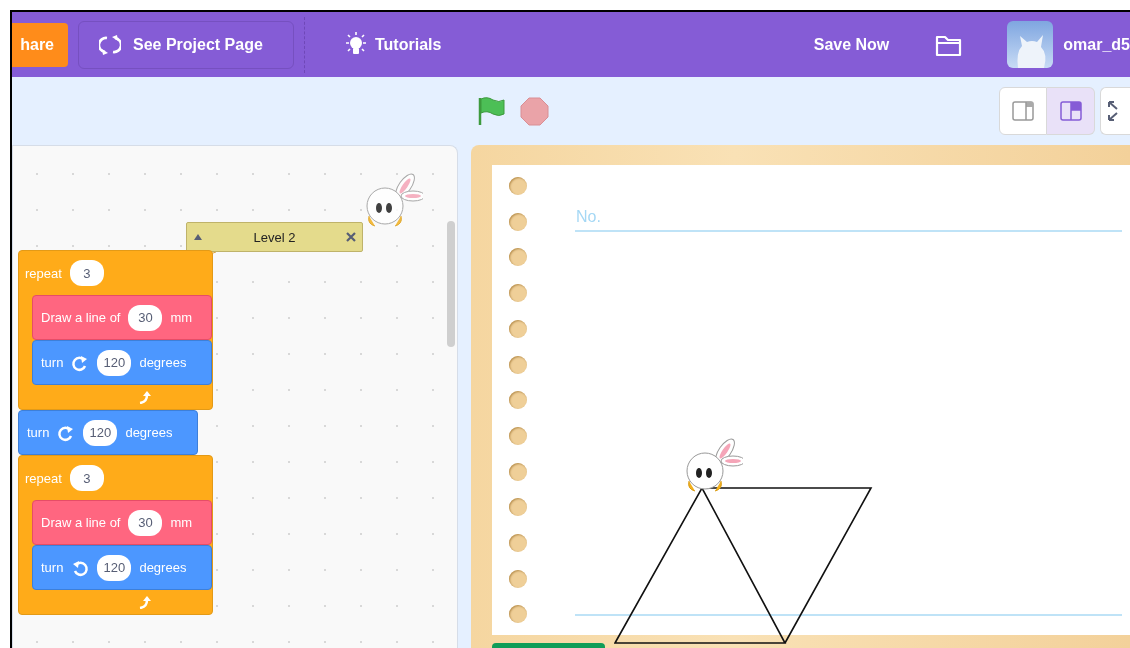  Describe the element at coordinates (1096, 44) in the screenshot. I see `username: omar_d5` at that location.